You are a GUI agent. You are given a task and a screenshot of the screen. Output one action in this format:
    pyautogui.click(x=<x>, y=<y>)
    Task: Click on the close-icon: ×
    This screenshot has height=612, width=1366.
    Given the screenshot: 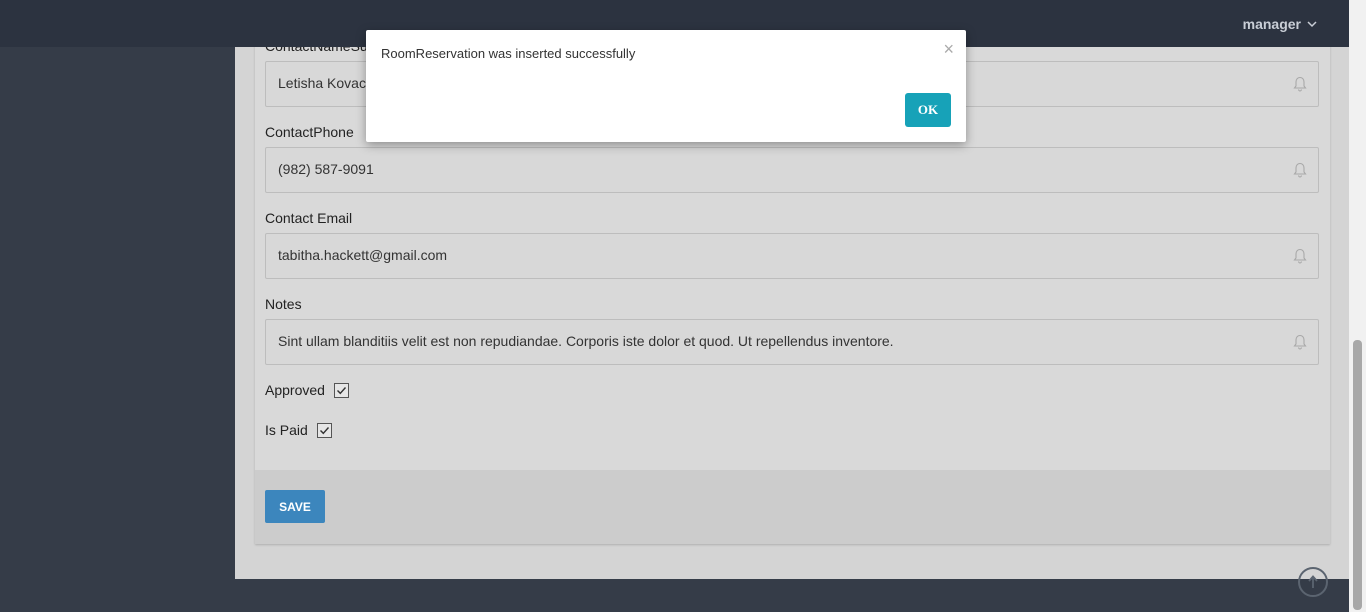 What is the action you would take?
    pyautogui.click(x=948, y=49)
    